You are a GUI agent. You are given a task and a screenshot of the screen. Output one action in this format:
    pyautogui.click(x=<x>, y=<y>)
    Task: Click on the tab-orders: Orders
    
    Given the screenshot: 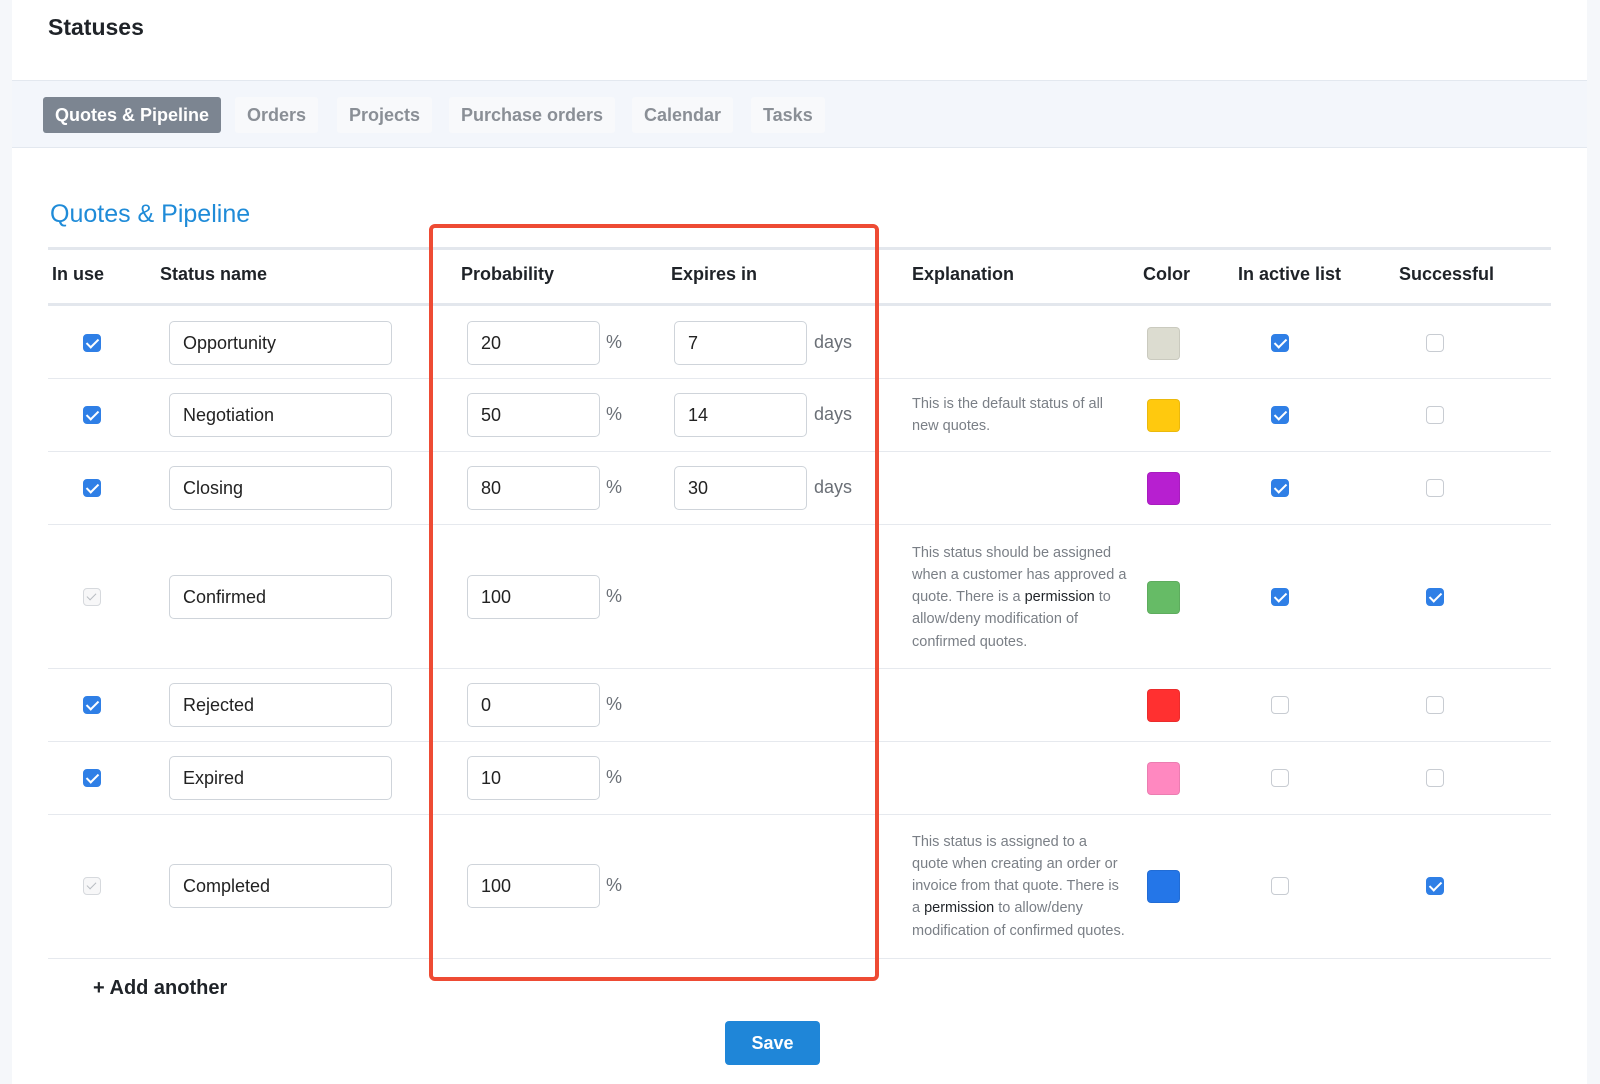 What is the action you would take?
    pyautogui.click(x=277, y=115)
    